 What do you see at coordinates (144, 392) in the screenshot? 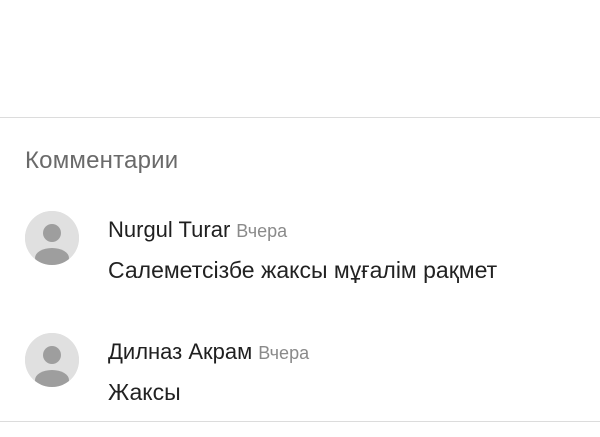
I see `comment-text: Жаксы` at bounding box center [144, 392].